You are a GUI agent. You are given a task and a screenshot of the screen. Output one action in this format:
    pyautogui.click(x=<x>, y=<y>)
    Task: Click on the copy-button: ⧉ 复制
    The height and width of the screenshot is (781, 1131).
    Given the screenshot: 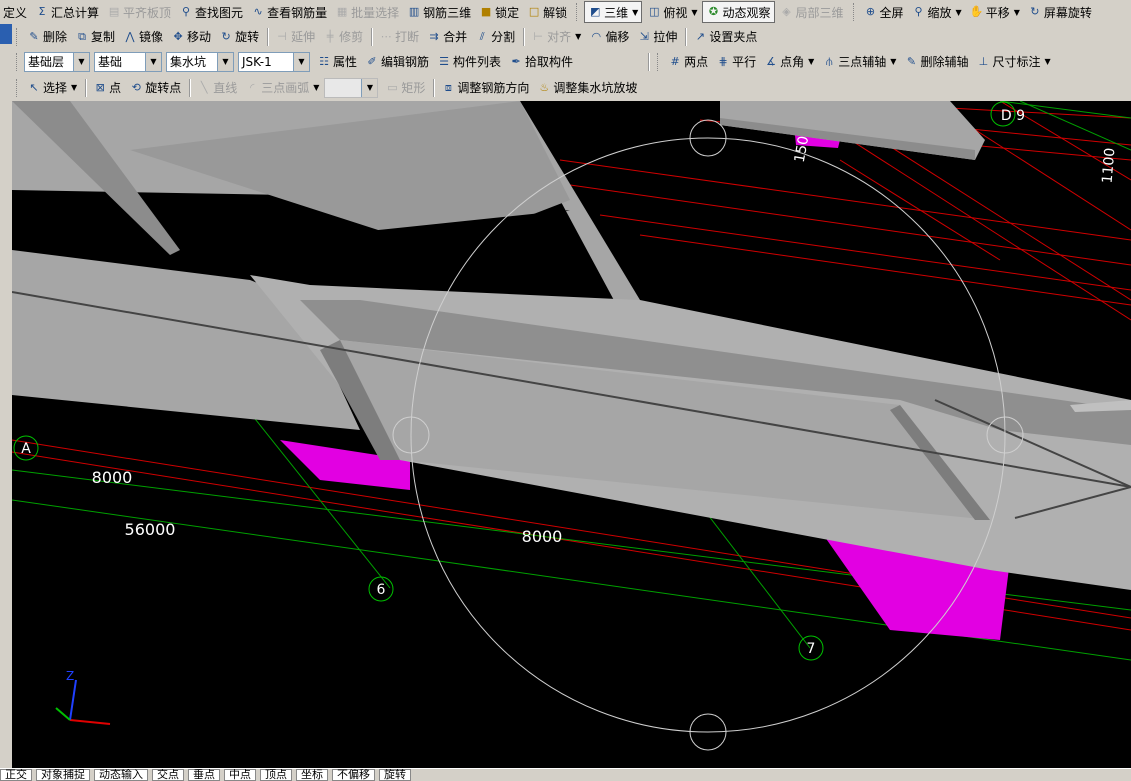 What is the action you would take?
    pyautogui.click(x=95, y=37)
    